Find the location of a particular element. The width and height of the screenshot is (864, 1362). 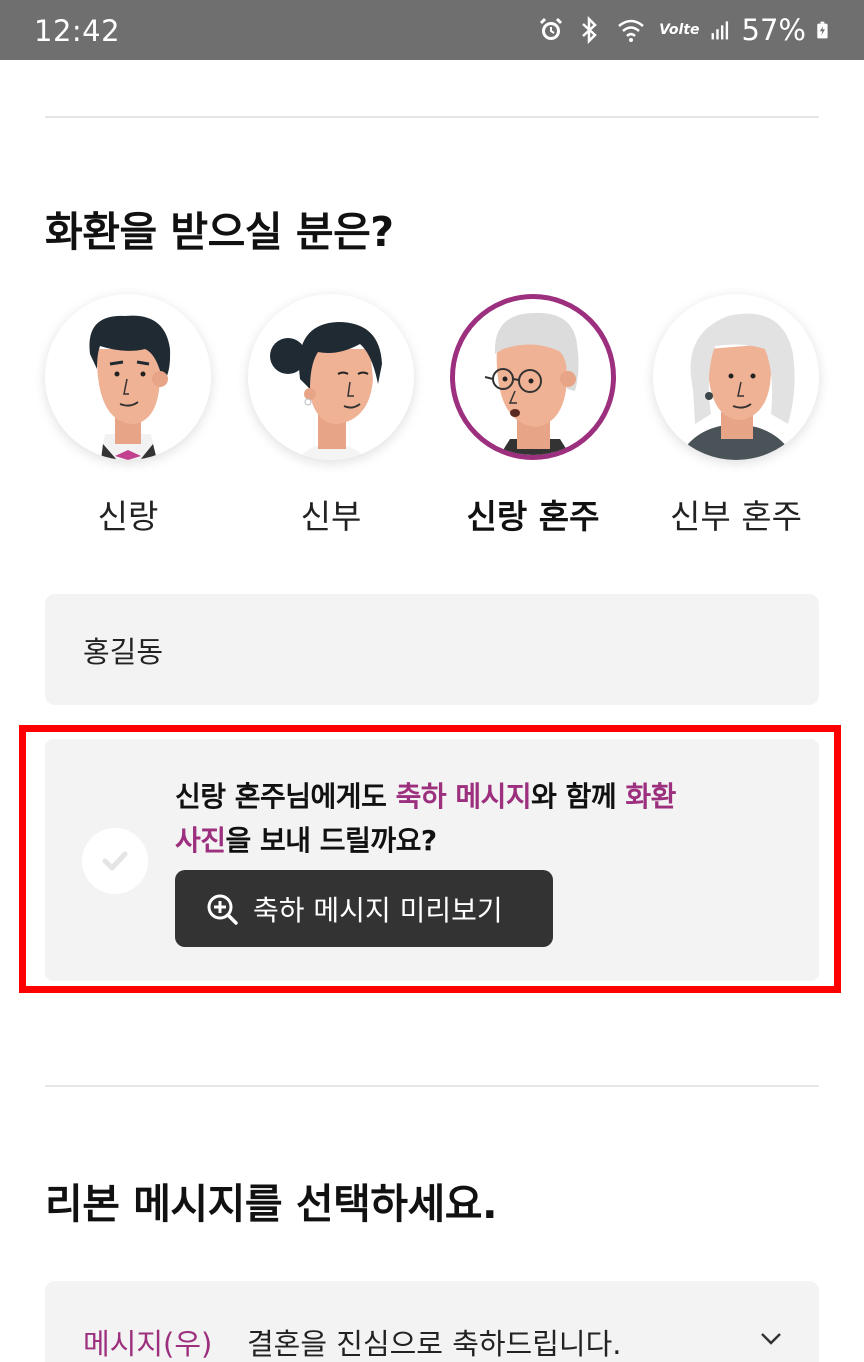

recipient-option-groom-parent: 신랑 혼주 is located at coordinates (533, 416).